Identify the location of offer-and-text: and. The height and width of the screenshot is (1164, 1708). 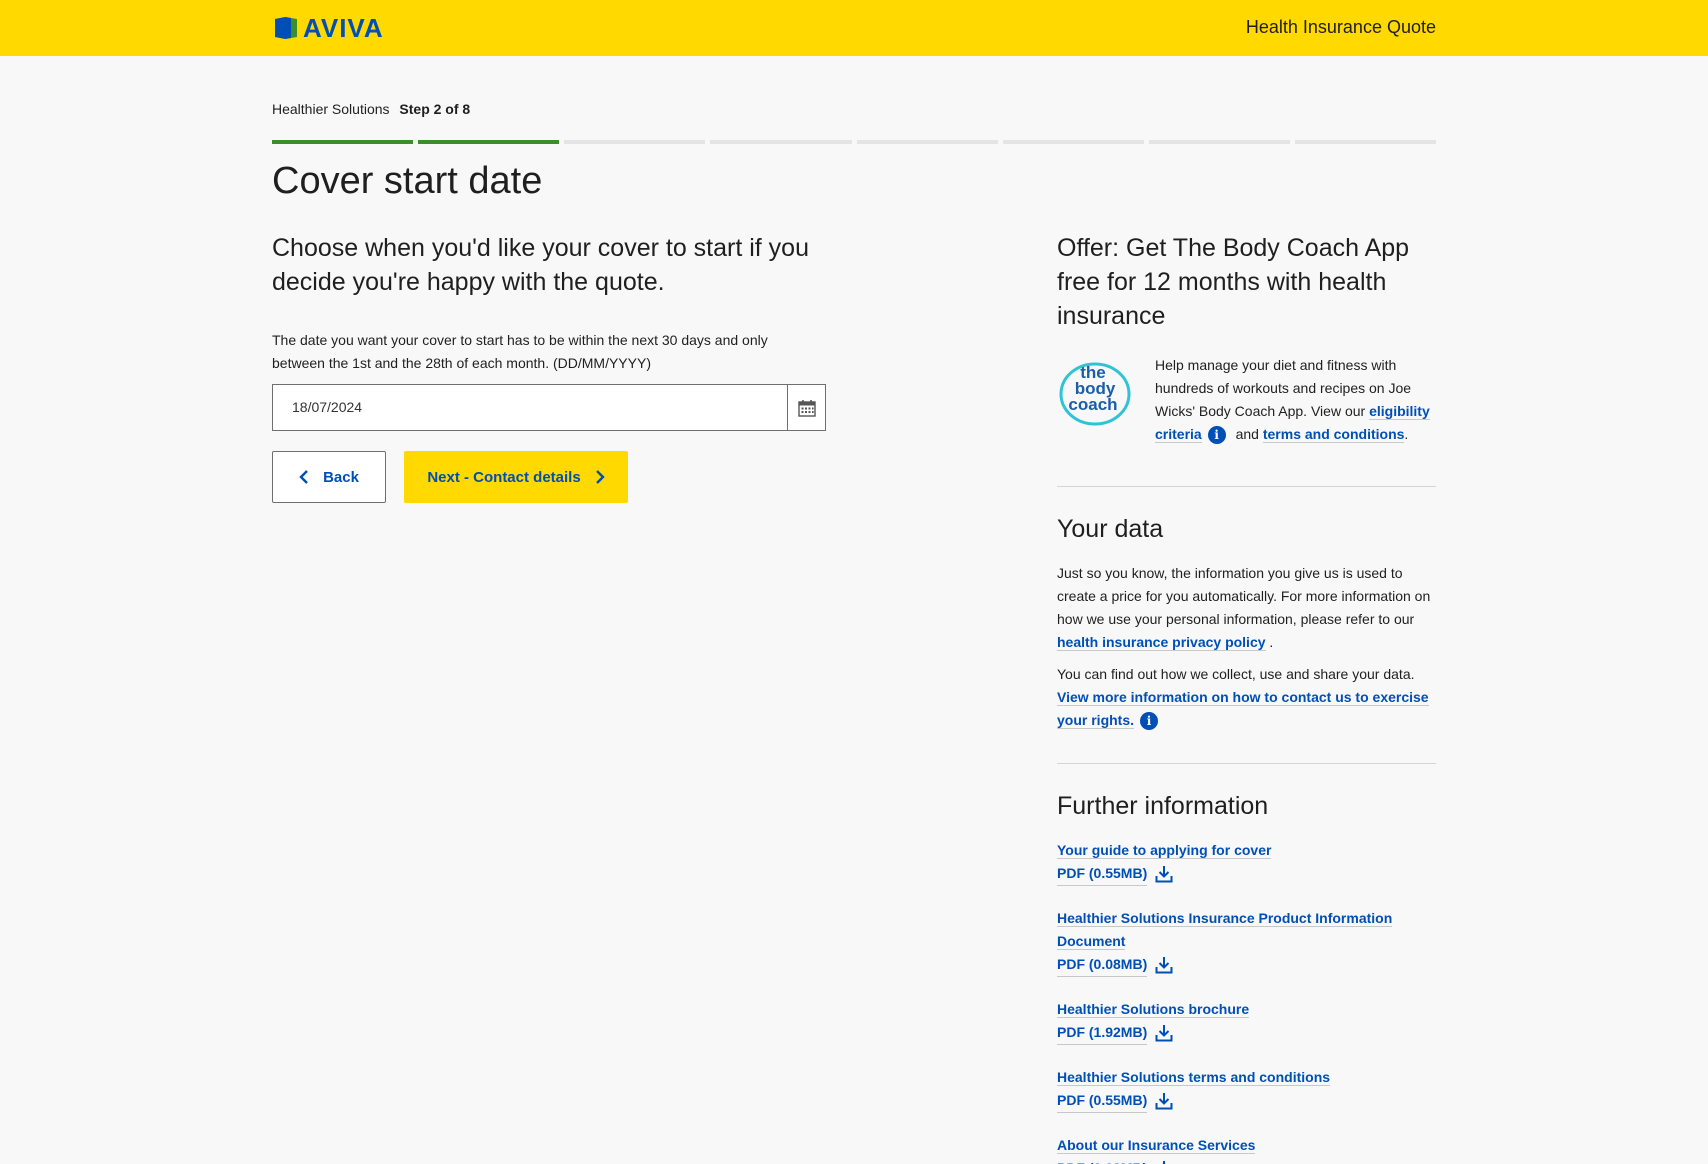
(1247, 434).